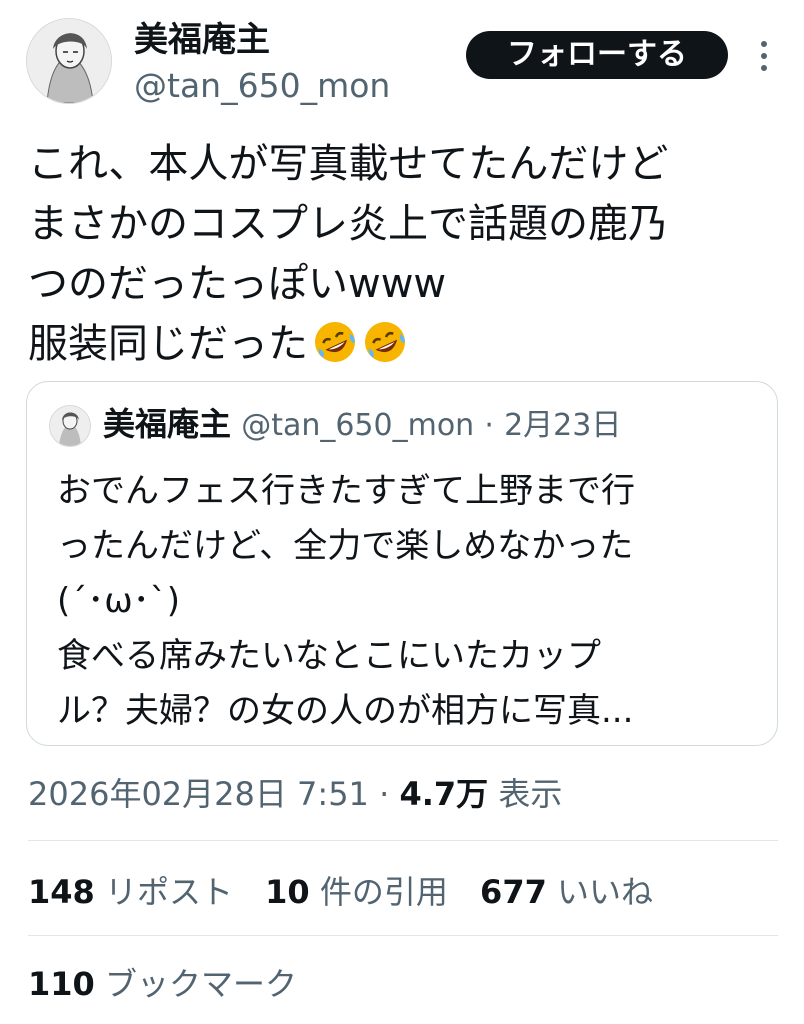 This screenshot has width=804, height=1024. I want to click on bookmarks-label: ブックマーク, so click(200, 984).